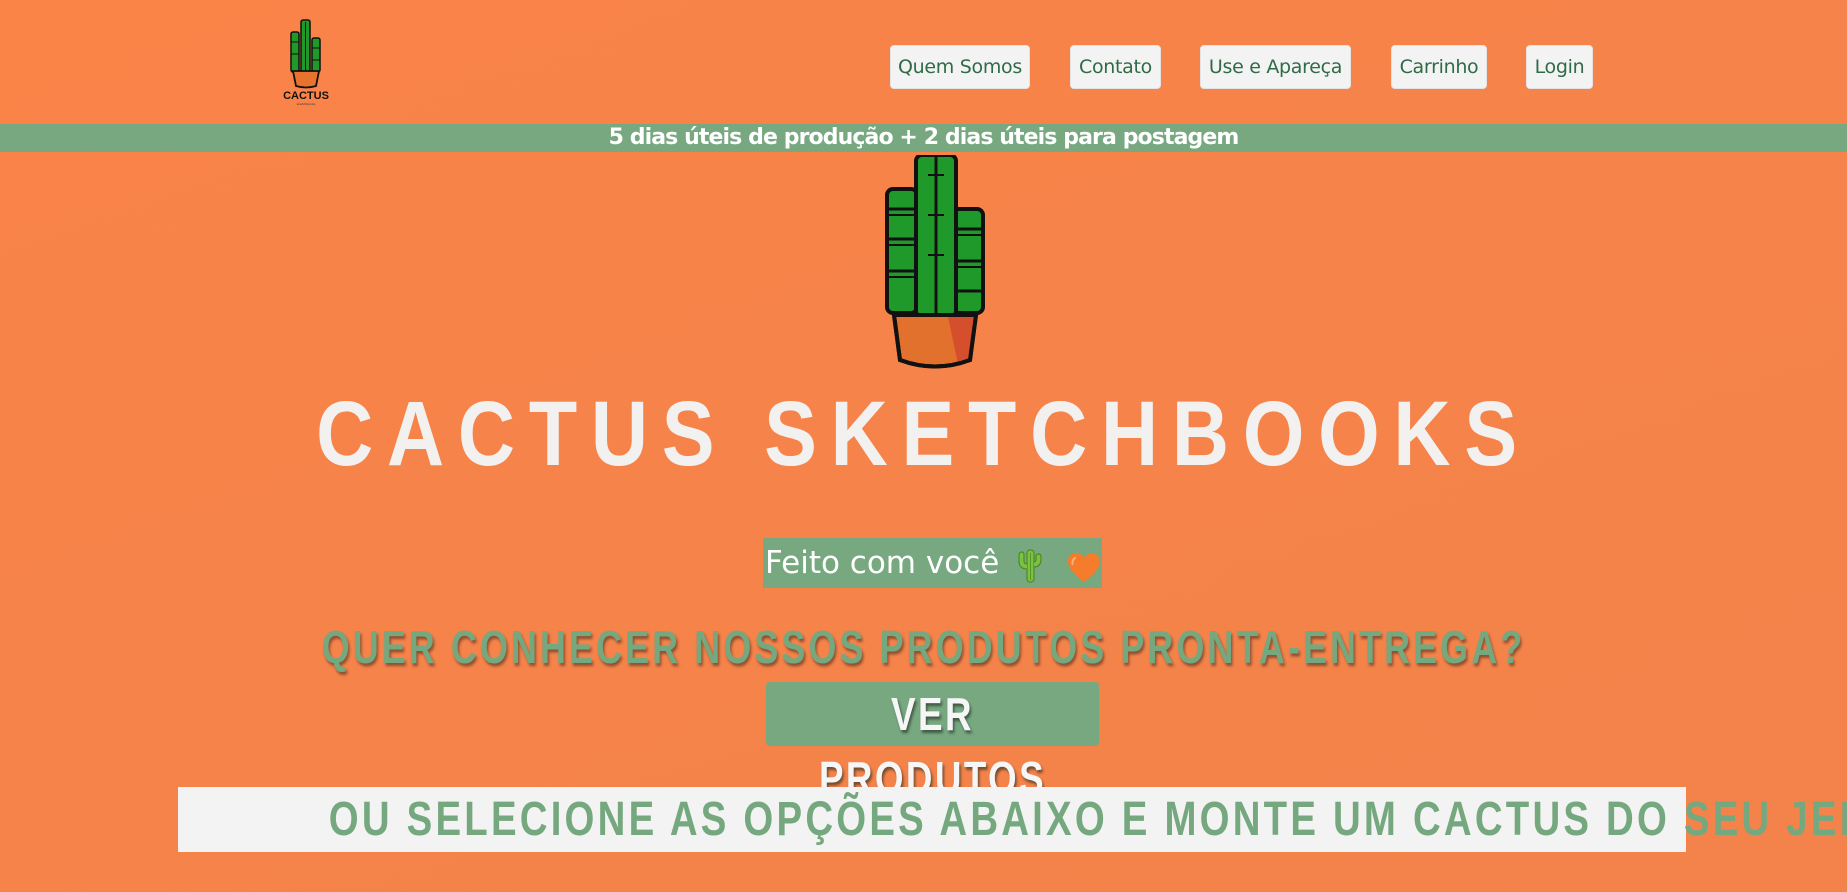 Image resolution: width=1847 pixels, height=892 pixels. Describe the element at coordinates (306, 96) in the screenshot. I see `svg-text: CACTUS` at that location.